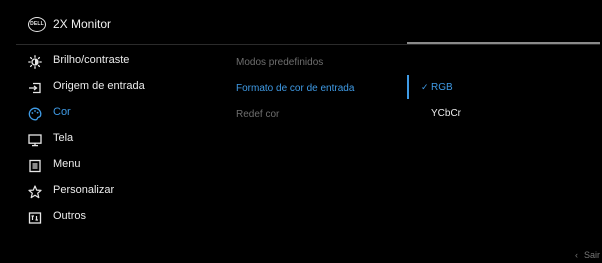 The height and width of the screenshot is (263, 602). I want to click on chevron-left-icon: ‹, so click(576, 255).